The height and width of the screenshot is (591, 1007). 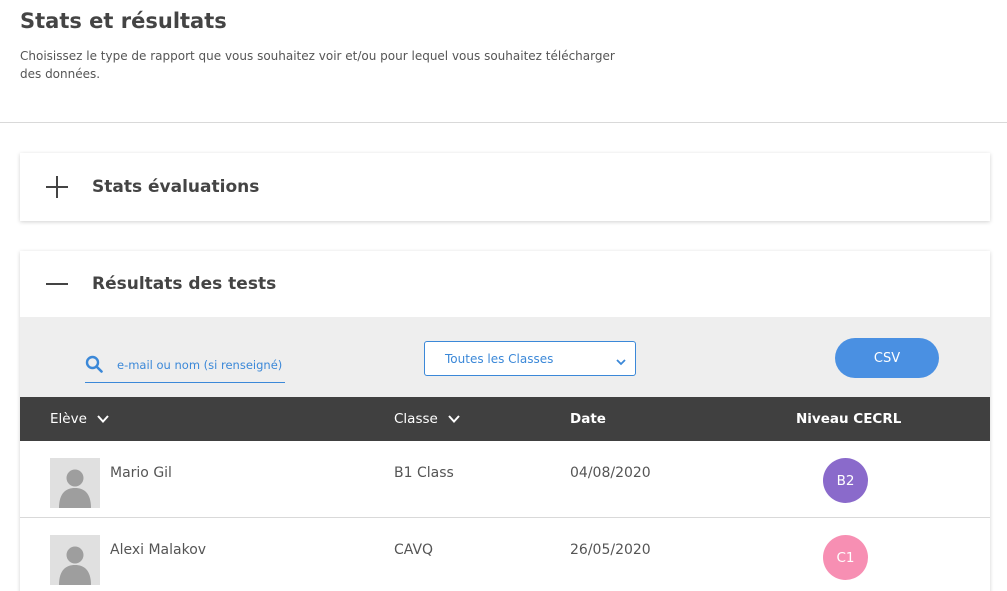 I want to click on table-row: Alexi Malakov CAVQ 26/05/2020 C1, so click(x=505, y=554).